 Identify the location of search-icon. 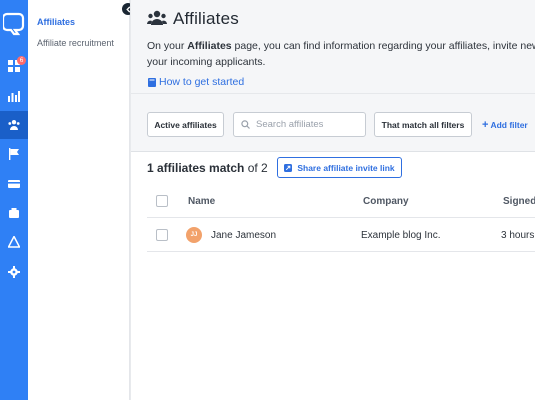
(245, 124).